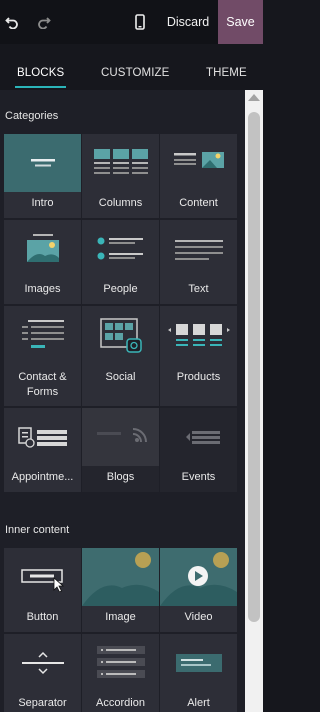 The height and width of the screenshot is (712, 320). Describe the element at coordinates (198, 477) in the screenshot. I see `category-label: Events` at that location.